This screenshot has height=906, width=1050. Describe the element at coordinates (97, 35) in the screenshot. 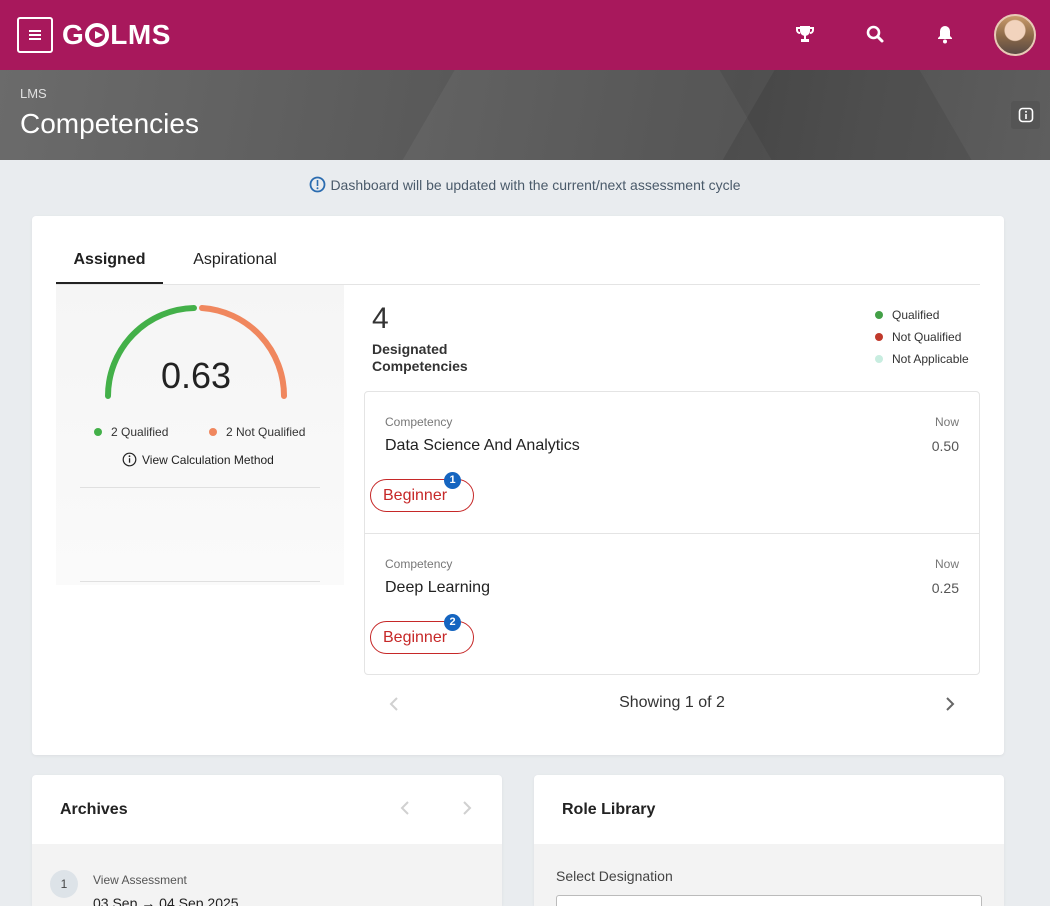

I see `logo-play-icon` at that location.